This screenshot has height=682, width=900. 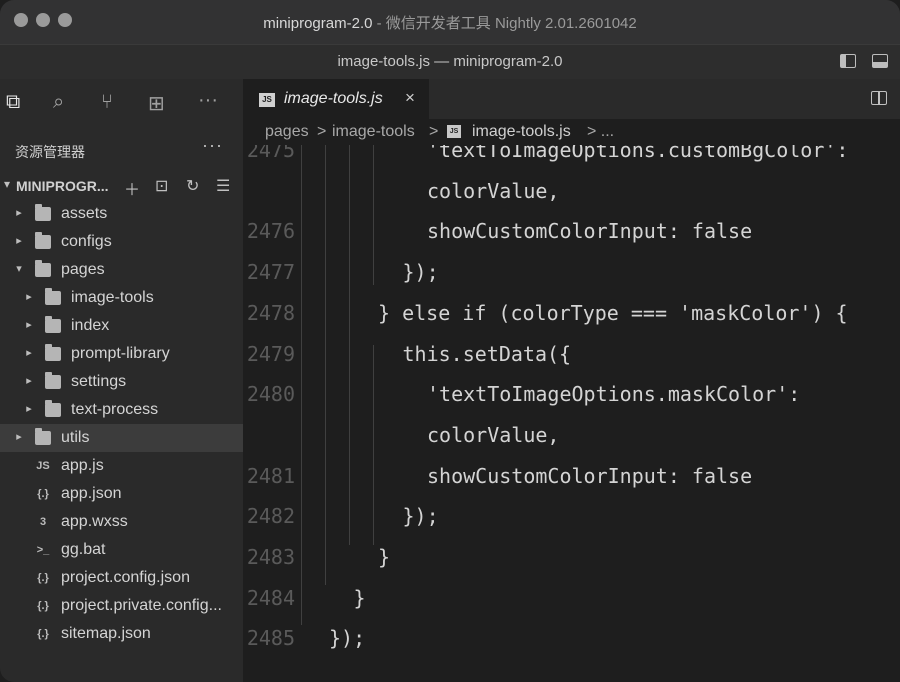 What do you see at coordinates (571, 394) in the screenshot?
I see `code-line: 2480 'textToImageOptions.maskColor':` at bounding box center [571, 394].